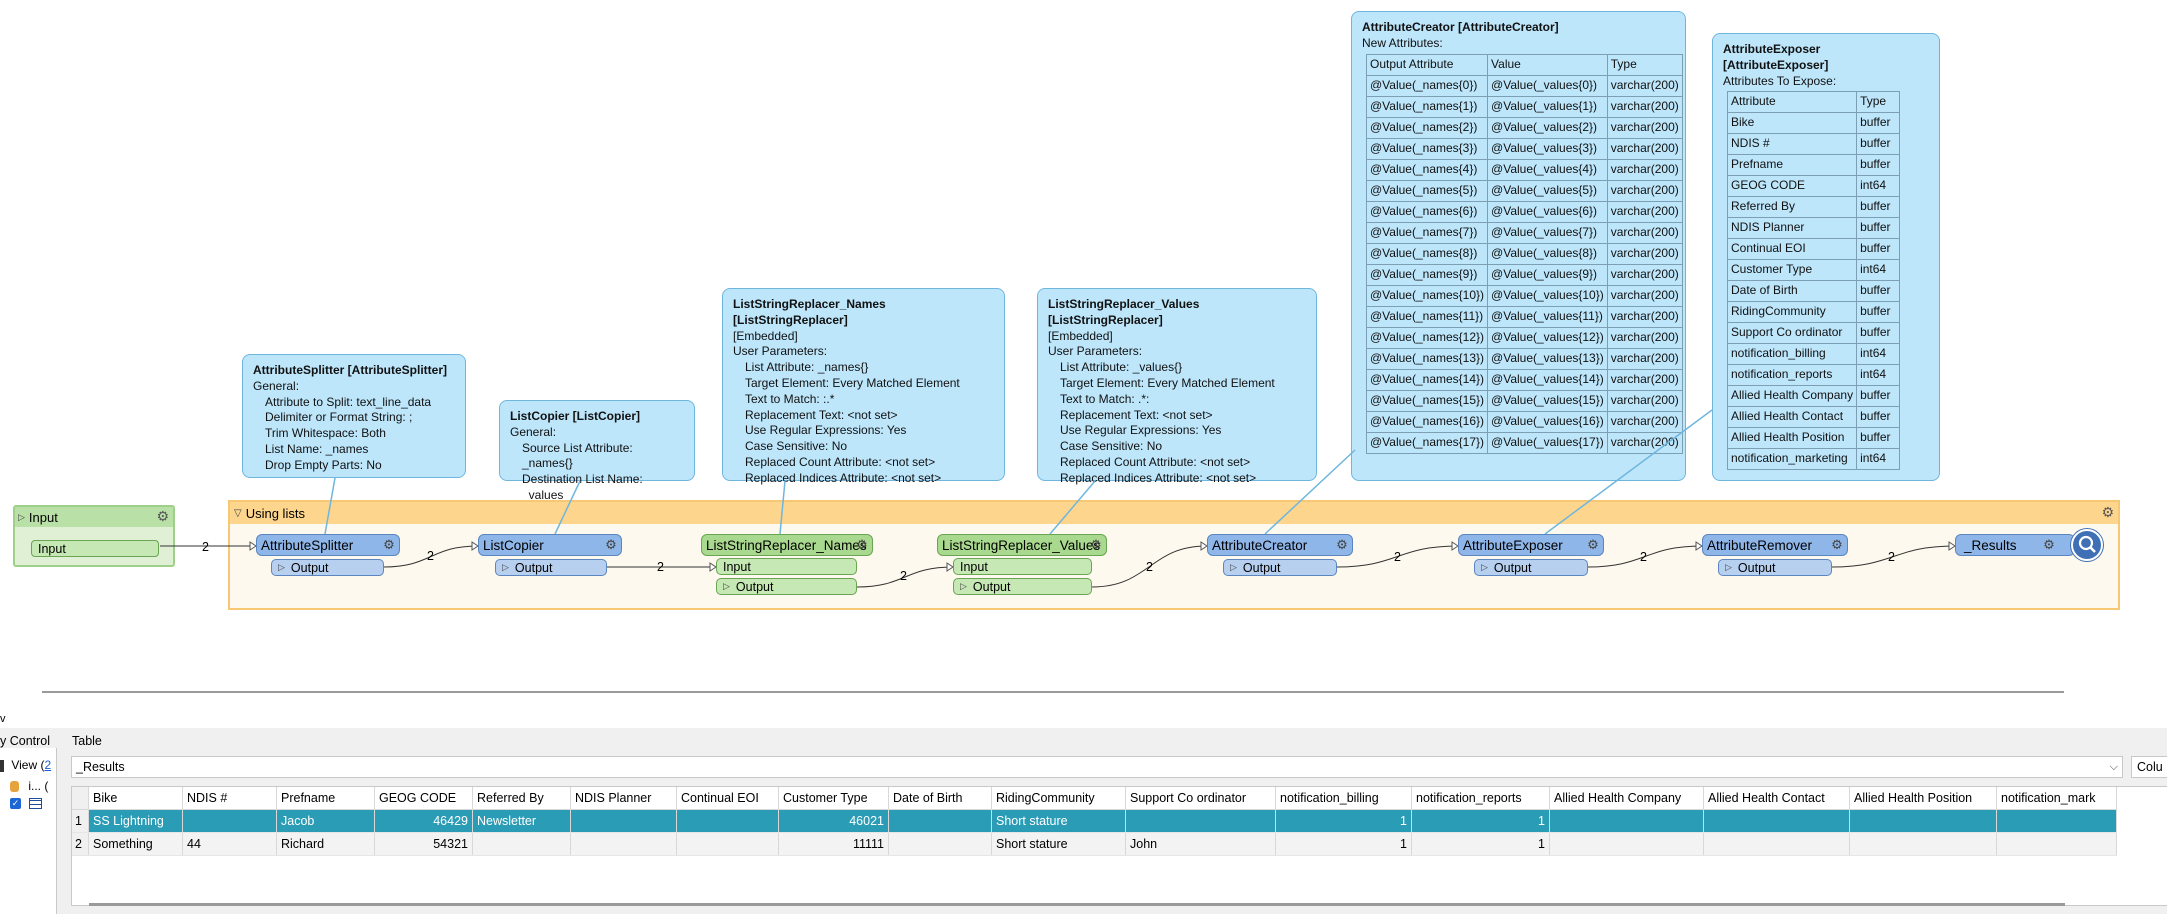  What do you see at coordinates (325, 798) in the screenshot?
I see `column-header: Prefname` at bounding box center [325, 798].